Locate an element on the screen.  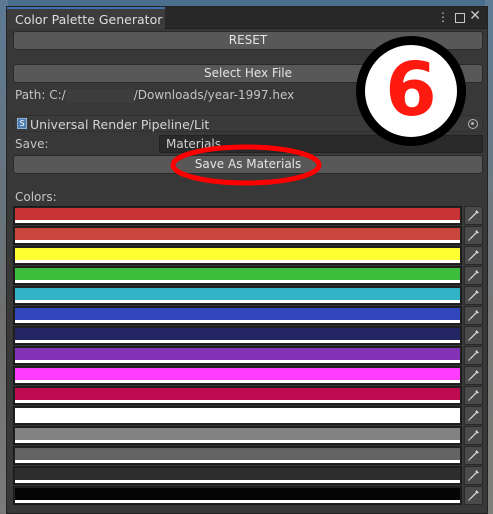
maximize-icon is located at coordinates (460, 18).